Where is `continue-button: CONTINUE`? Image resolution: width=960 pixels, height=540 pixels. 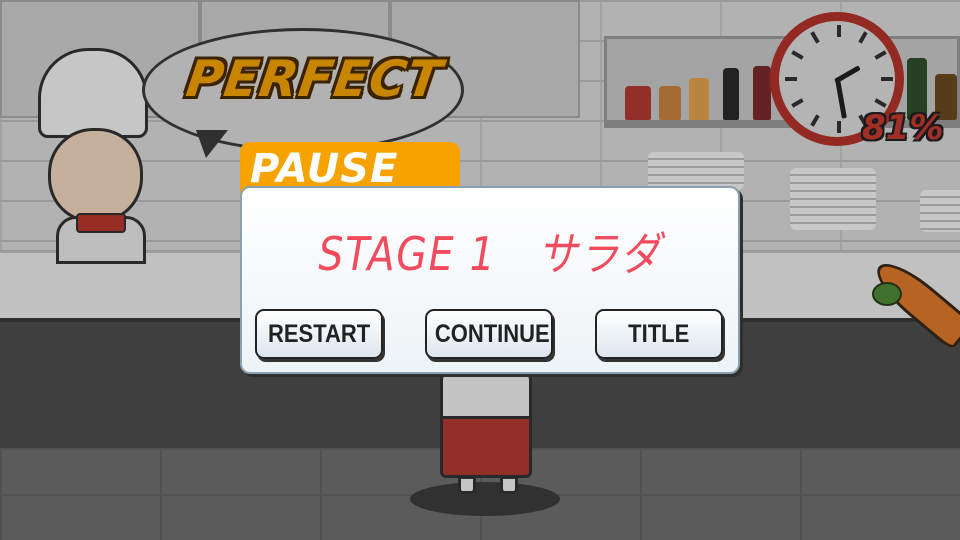 continue-button: CONTINUE is located at coordinates (489, 334).